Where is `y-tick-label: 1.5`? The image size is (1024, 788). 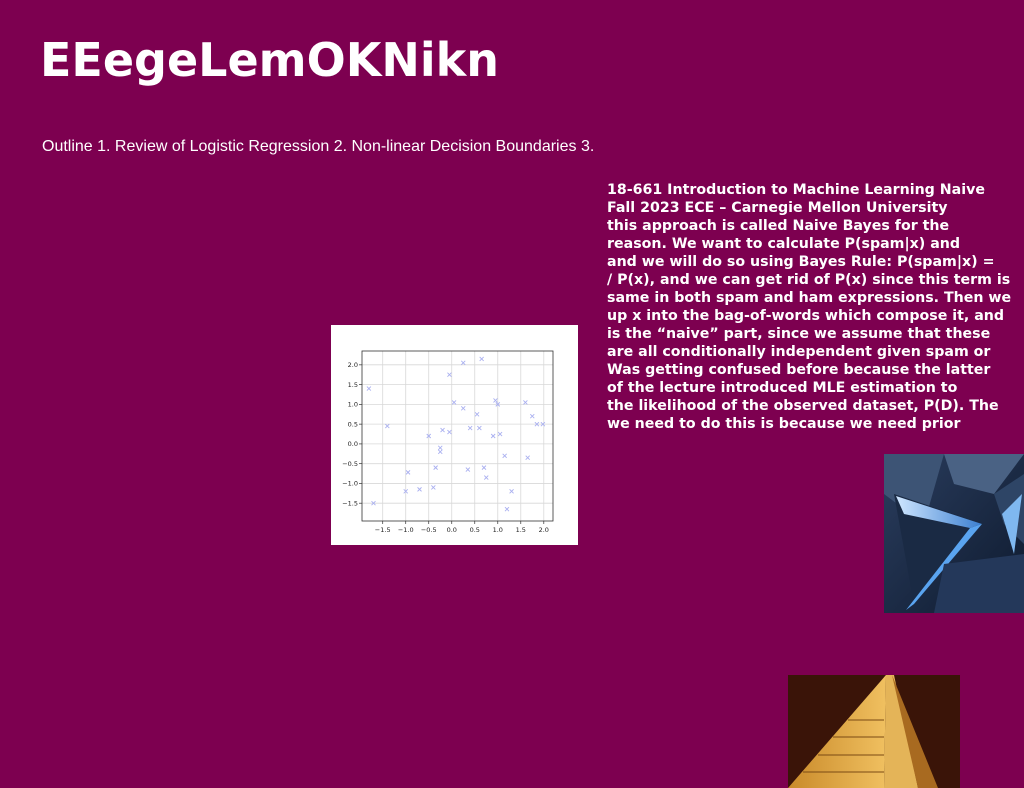 y-tick-label: 1.5 is located at coordinates (353, 385).